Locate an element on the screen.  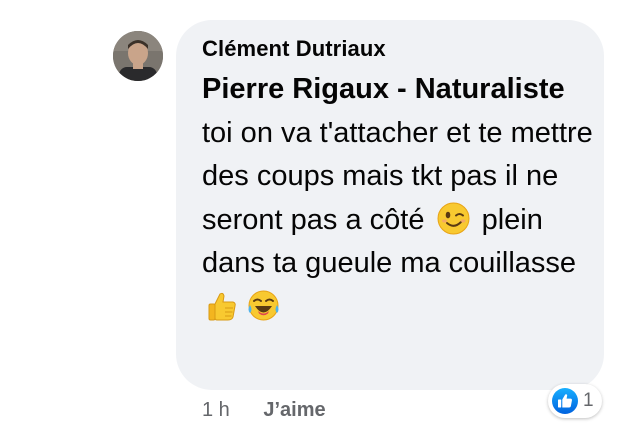
reaction-count: 1 is located at coordinates (588, 400).